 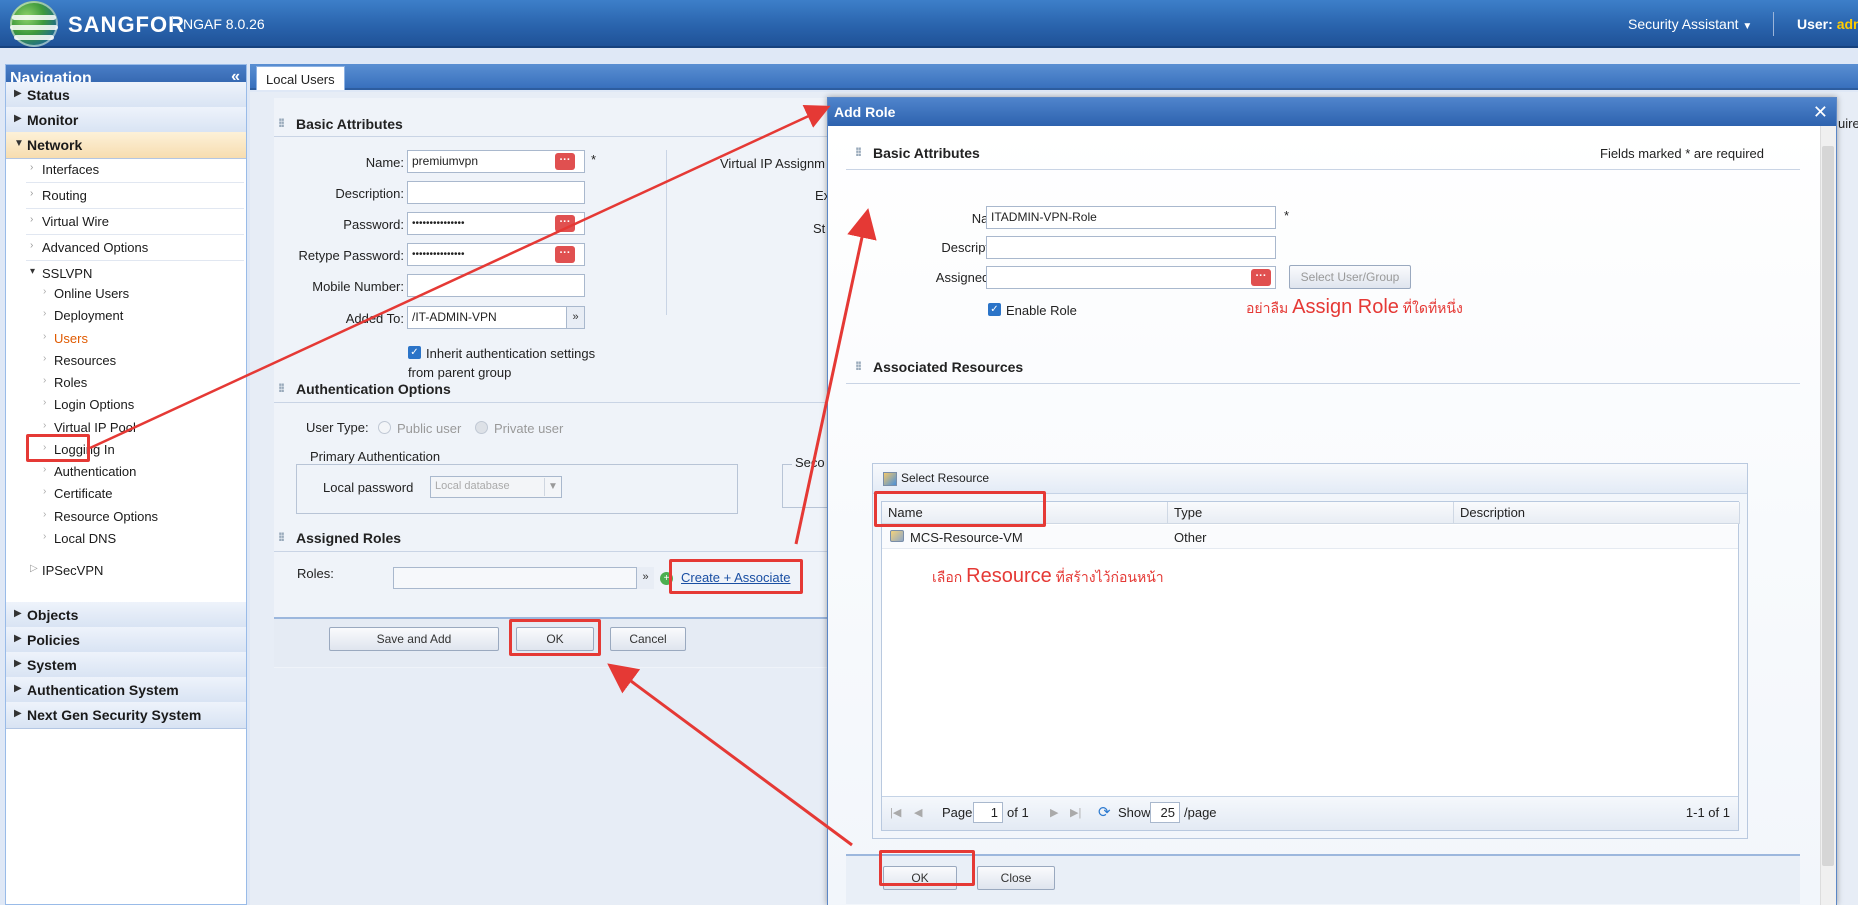 I want to click on password-label: Password:, so click(x=373, y=224).